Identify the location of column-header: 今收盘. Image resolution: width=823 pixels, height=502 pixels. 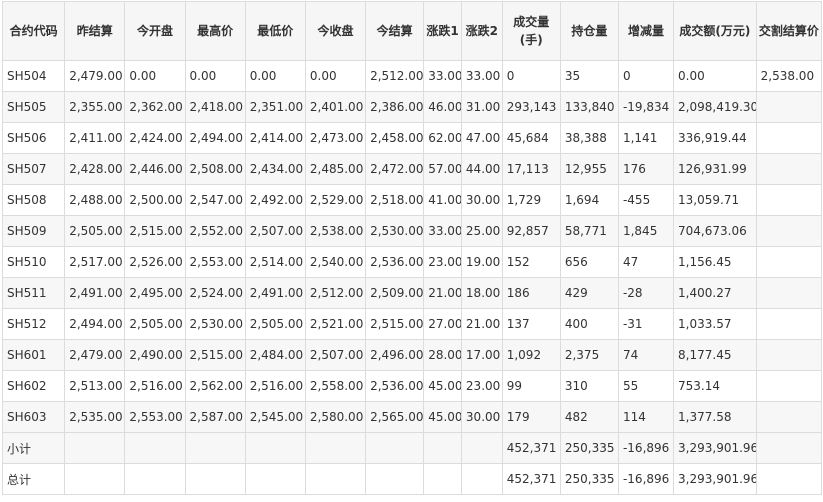
(335, 31).